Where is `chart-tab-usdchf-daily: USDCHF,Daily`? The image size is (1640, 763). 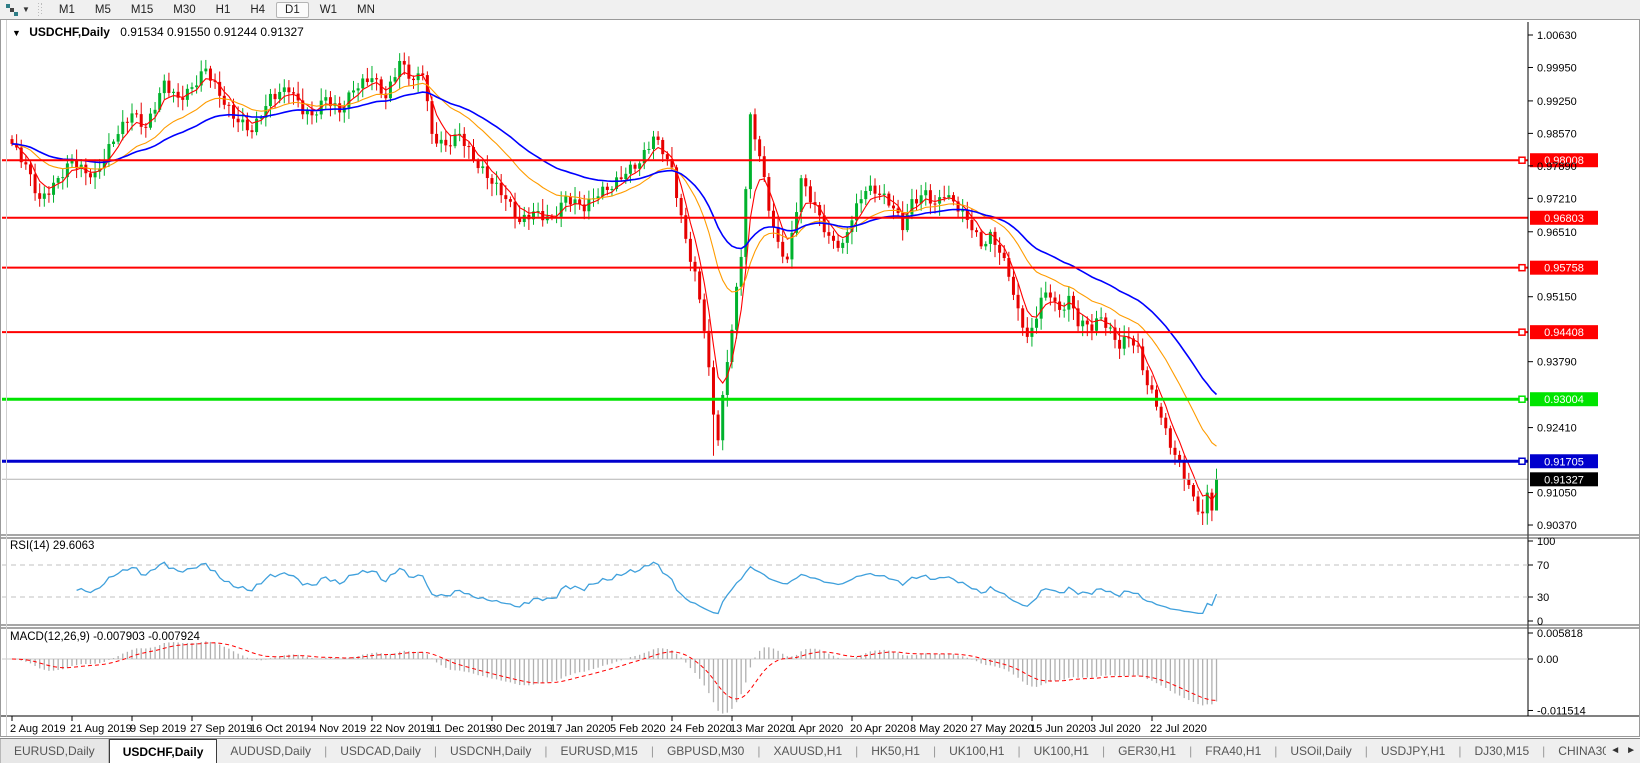 chart-tab-usdchf-daily: USDCHF,Daily is located at coordinates (163, 751).